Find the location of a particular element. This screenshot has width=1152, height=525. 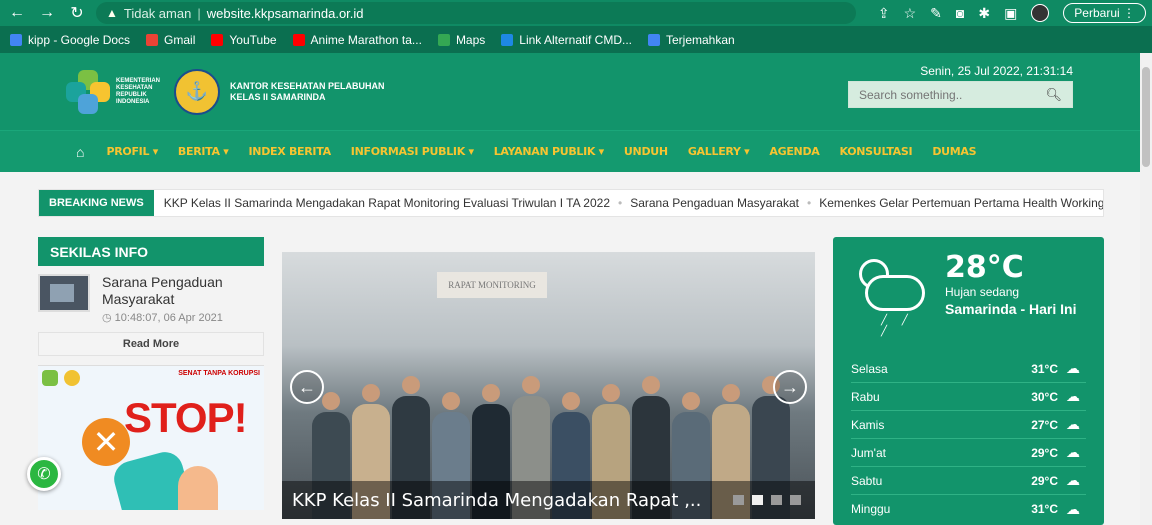

menu-item: PROFIL ▾ is located at coordinates (132, 151).